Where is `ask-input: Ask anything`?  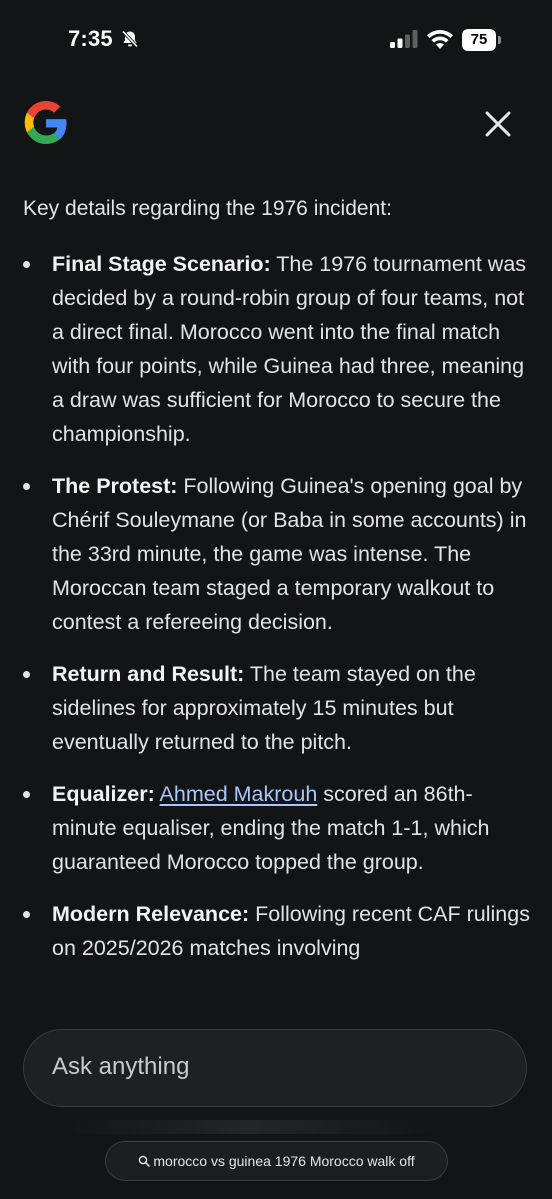
ask-input: Ask anything is located at coordinates (275, 1068).